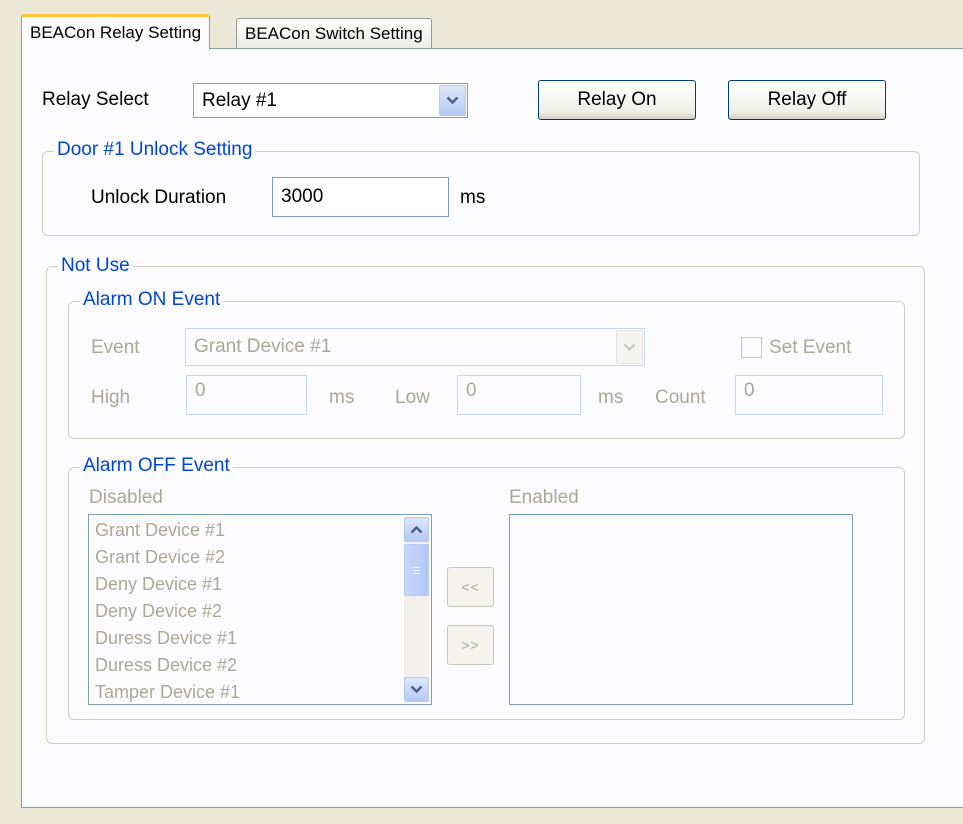  What do you see at coordinates (416, 570) in the screenshot?
I see `scrollbar-thumb` at bounding box center [416, 570].